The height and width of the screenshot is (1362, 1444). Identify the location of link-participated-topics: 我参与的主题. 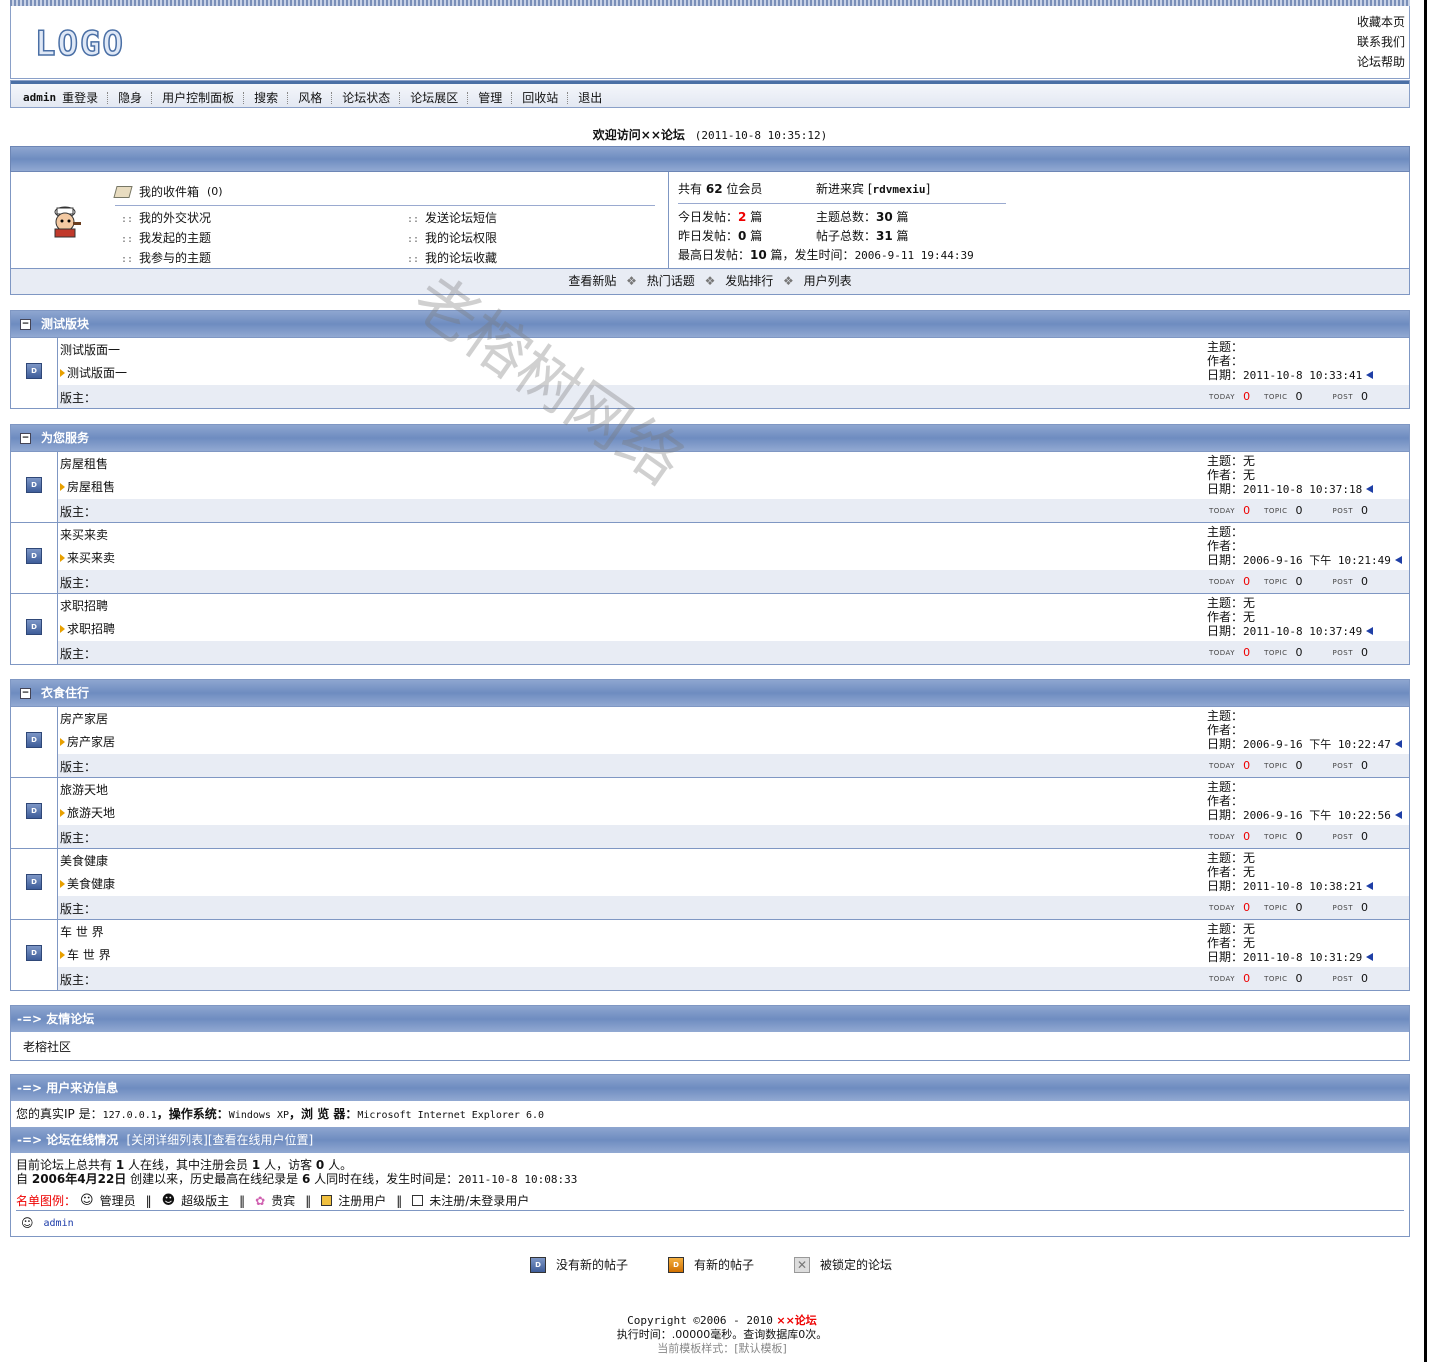
(175, 258).